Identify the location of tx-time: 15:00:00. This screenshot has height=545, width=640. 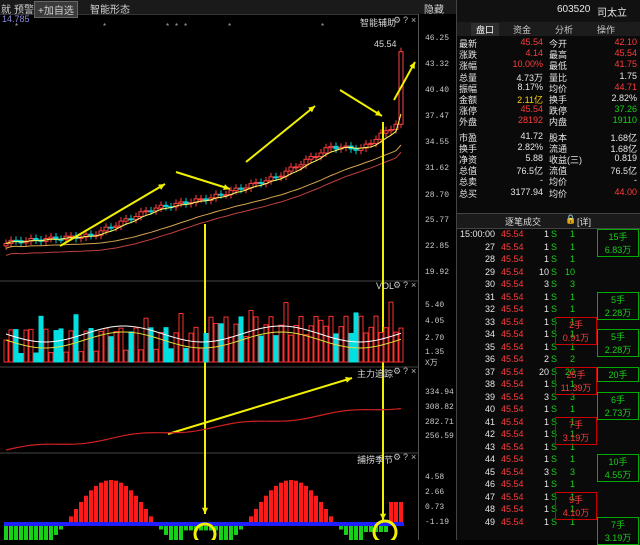
(477, 234).